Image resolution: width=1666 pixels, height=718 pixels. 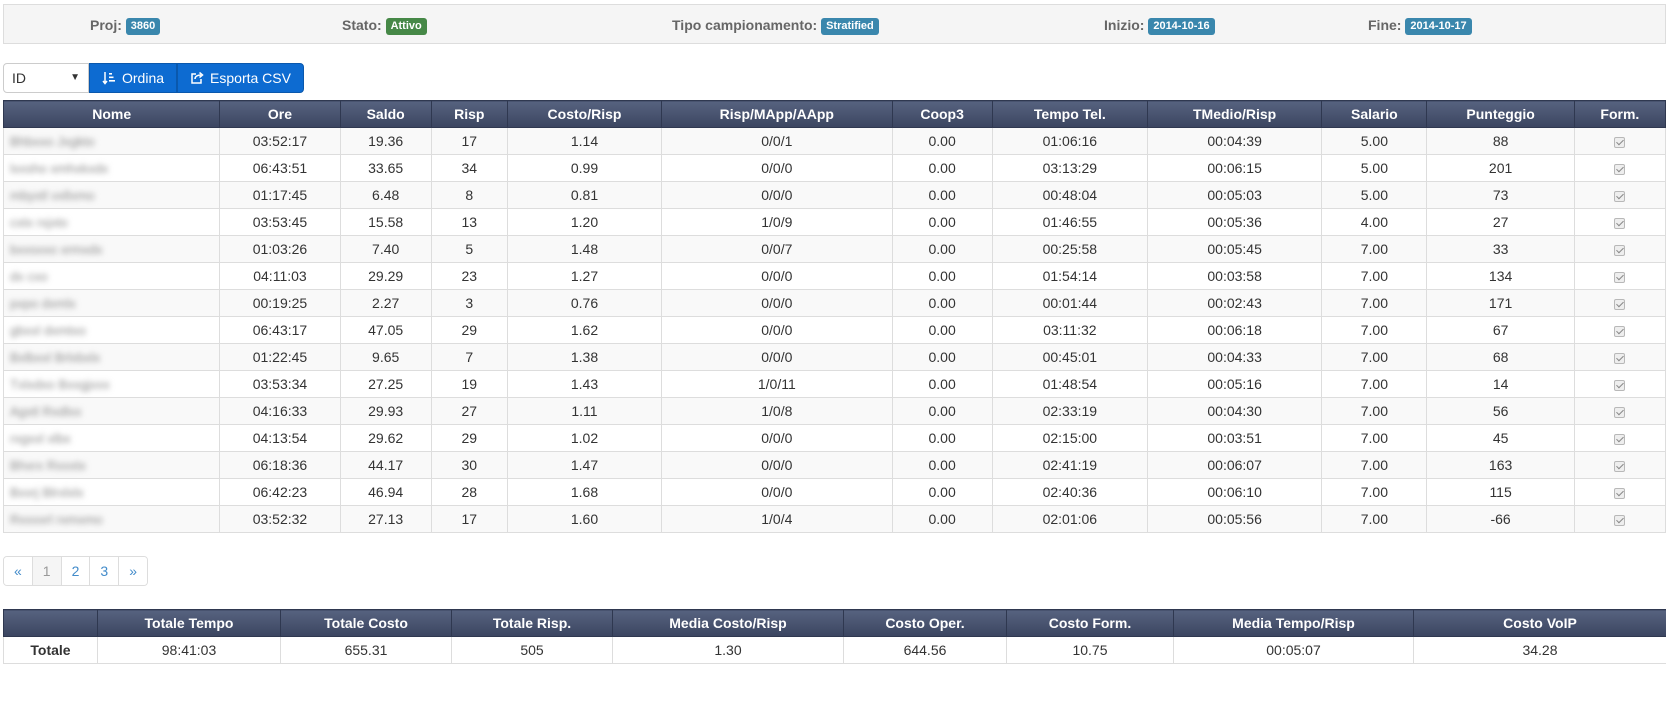 What do you see at coordinates (584, 492) in the screenshot?
I see `cell-costo-risp: 1.68` at bounding box center [584, 492].